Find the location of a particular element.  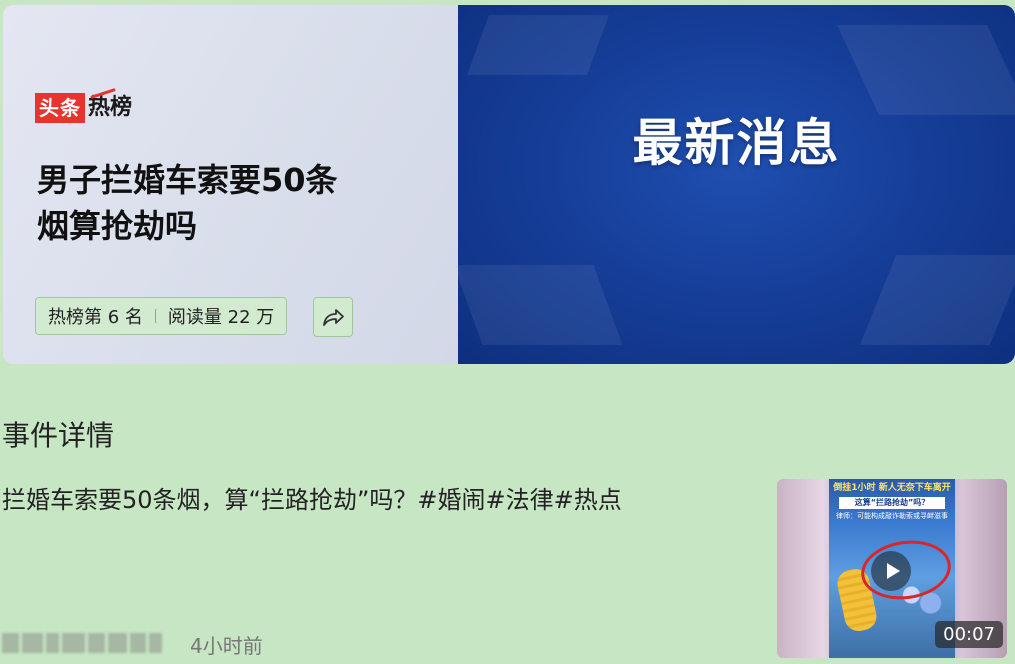

stats-badge: 热榜第 6 名 阅读量 22 万 is located at coordinates (161, 316).